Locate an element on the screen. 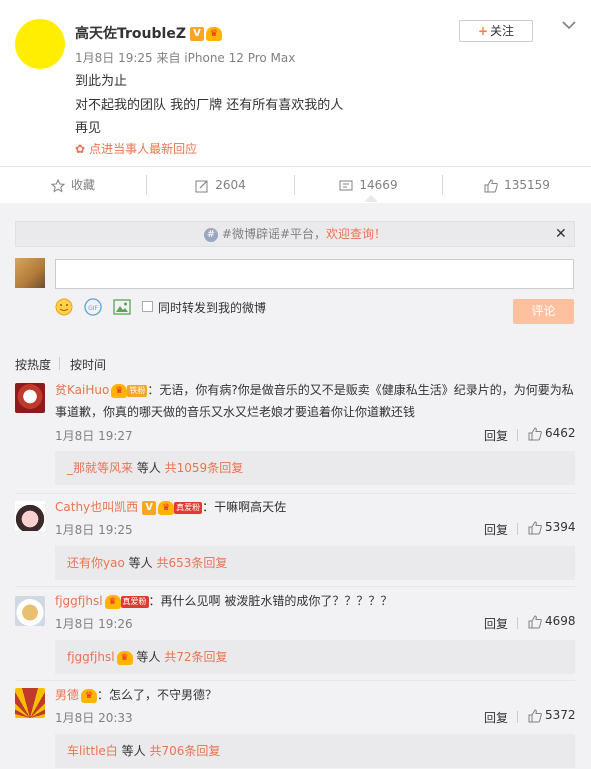 This screenshot has width=591, height=769. comment-like-count: 5394 is located at coordinates (560, 527).